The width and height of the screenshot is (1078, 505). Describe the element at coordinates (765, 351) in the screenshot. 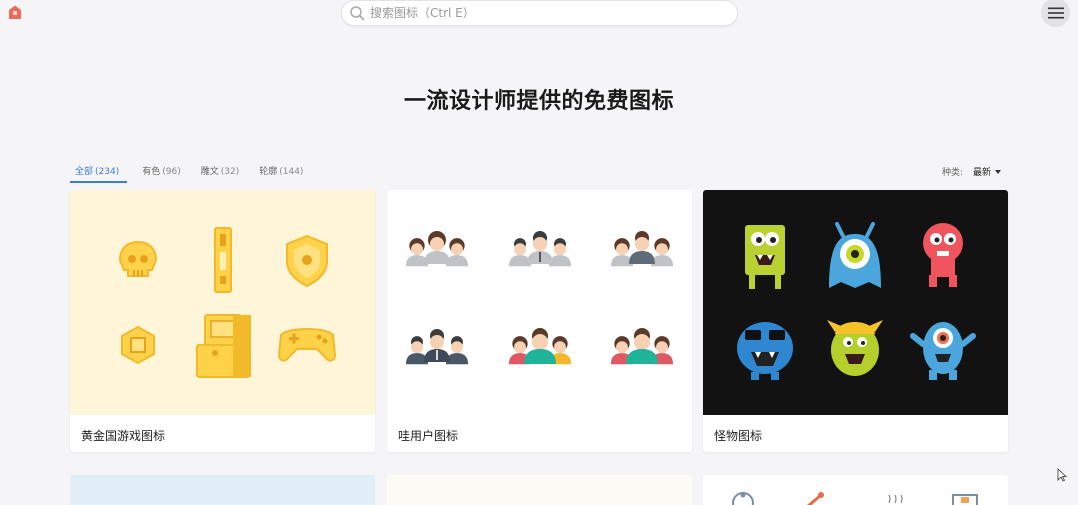

I see `blue-sunglasses-monster-icon` at that location.